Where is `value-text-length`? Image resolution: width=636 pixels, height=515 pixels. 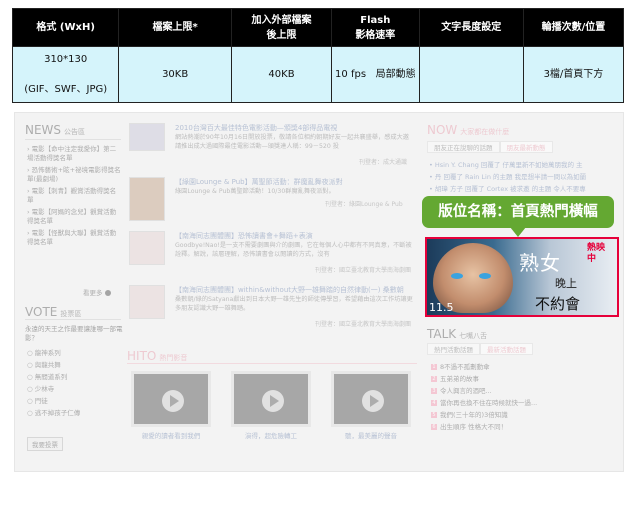
value-text-length is located at coordinates (471, 74).